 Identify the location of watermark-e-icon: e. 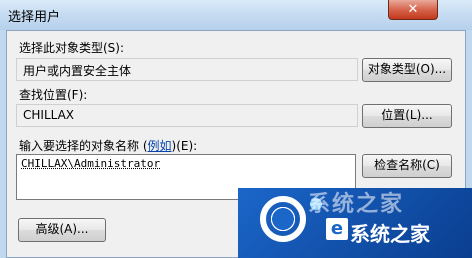
(337, 229).